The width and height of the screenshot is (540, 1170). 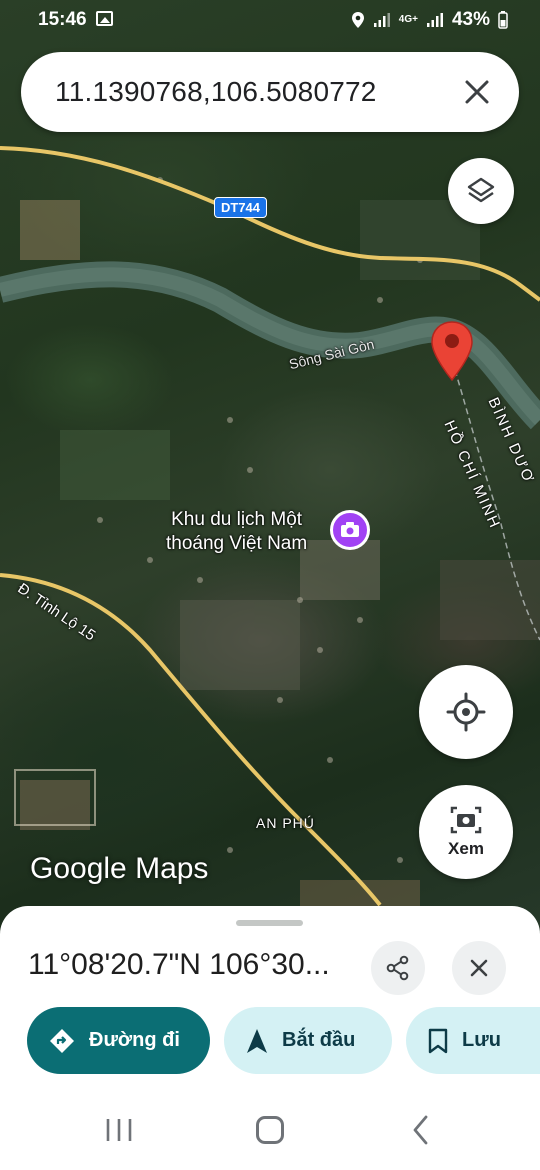 I want to click on save-button: Lưu, so click(x=473, y=1040).